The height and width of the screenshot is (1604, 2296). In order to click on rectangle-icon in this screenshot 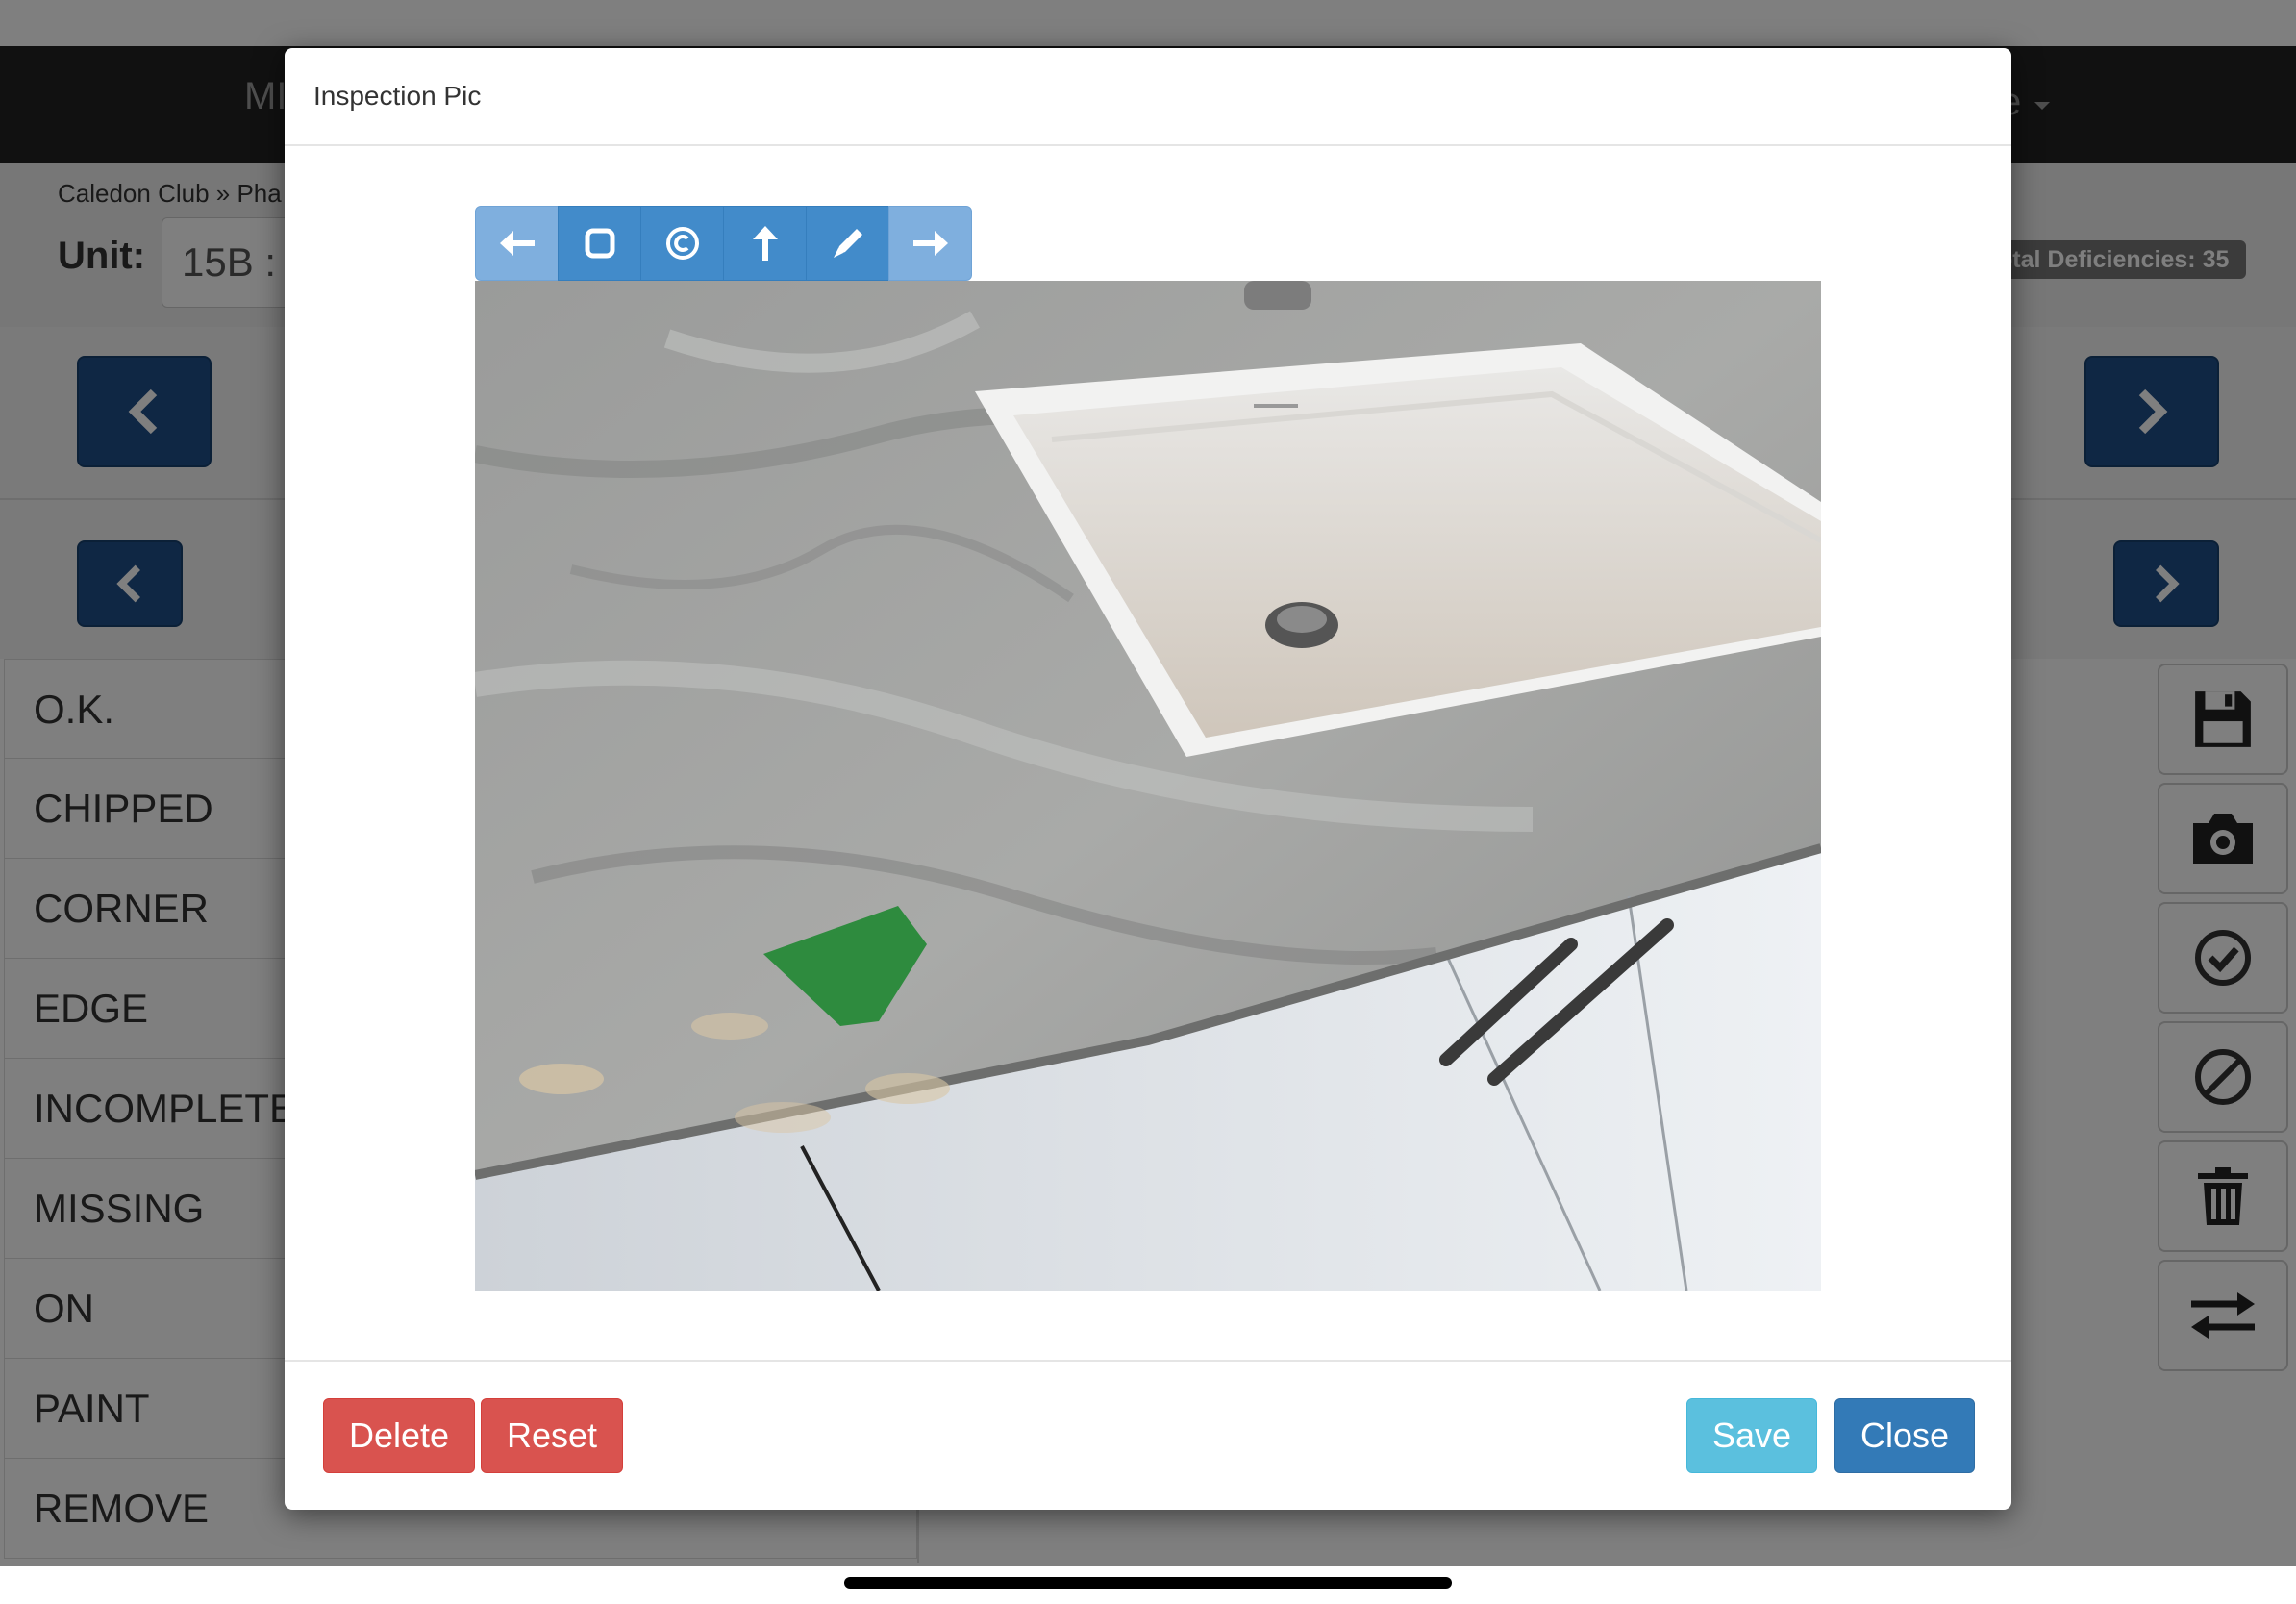, I will do `click(599, 243)`.